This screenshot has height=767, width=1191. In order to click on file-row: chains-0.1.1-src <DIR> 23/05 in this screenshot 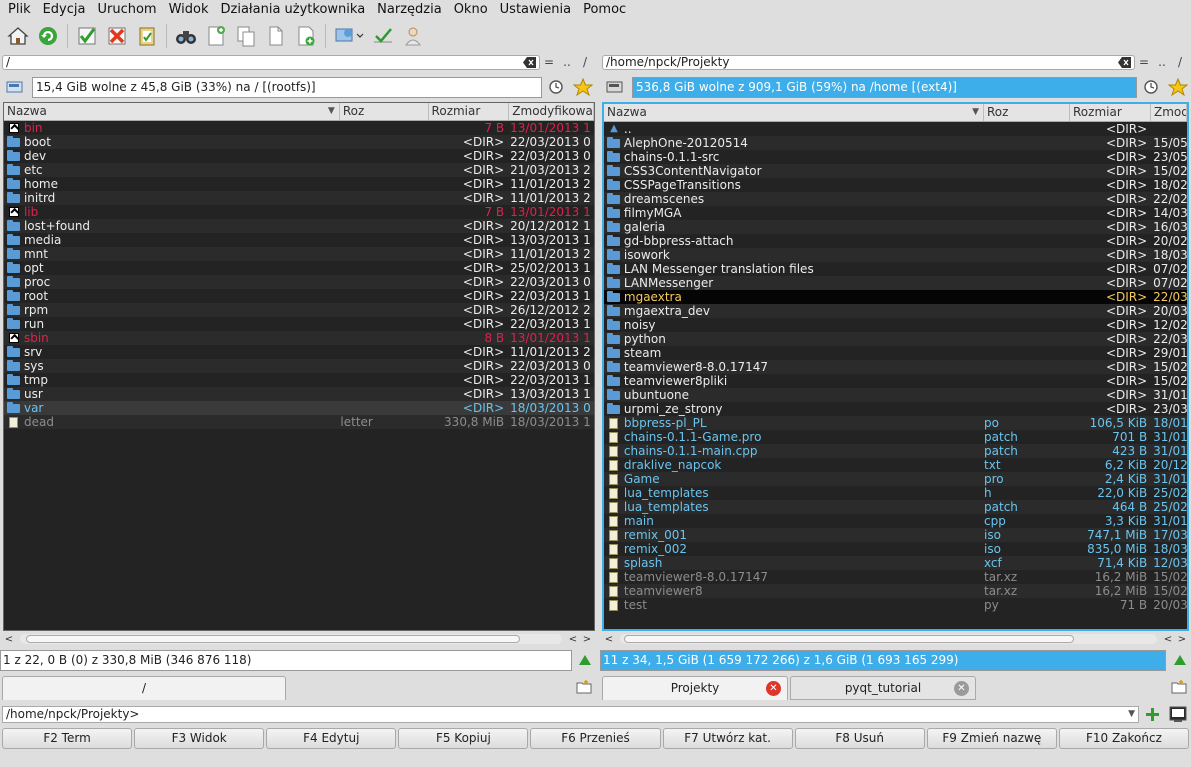, I will do `click(895, 157)`.